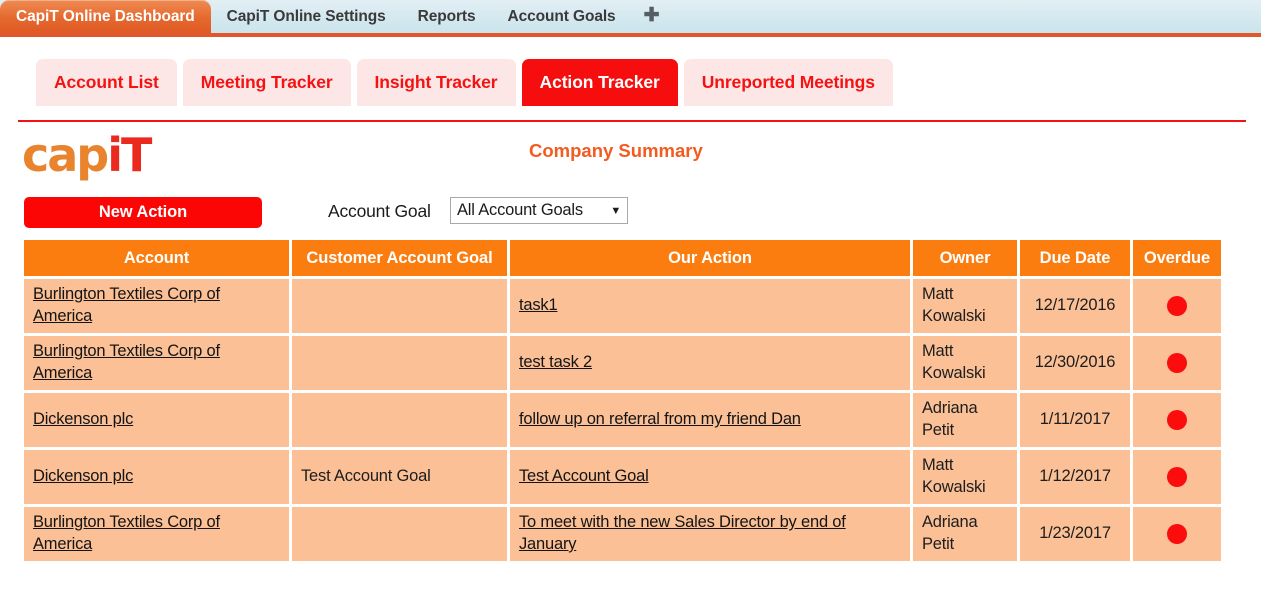 The width and height of the screenshot is (1261, 596). I want to click on column-header-due-date: Due Date, so click(1075, 258).